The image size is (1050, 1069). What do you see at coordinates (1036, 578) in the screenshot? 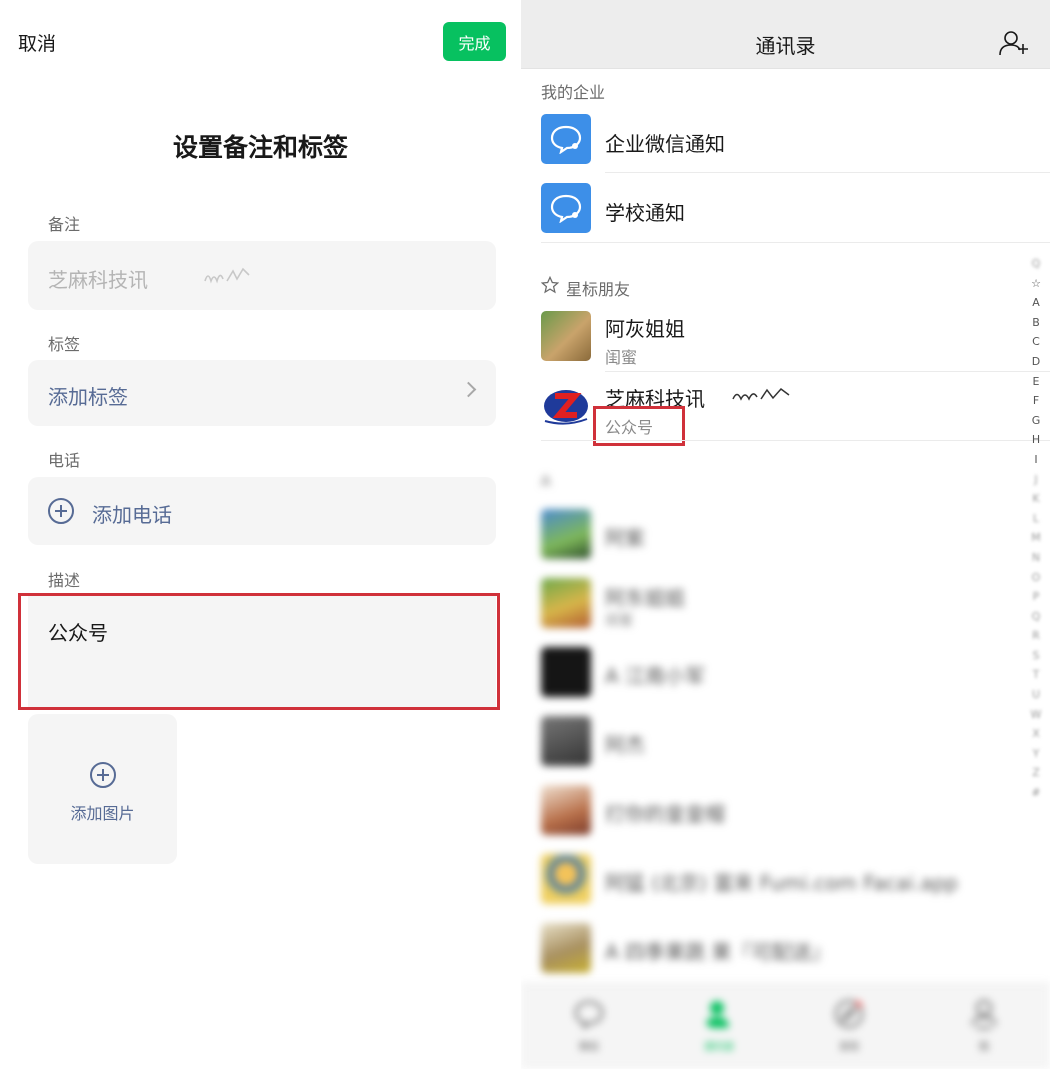
I see `index-letter: O` at bounding box center [1036, 578].